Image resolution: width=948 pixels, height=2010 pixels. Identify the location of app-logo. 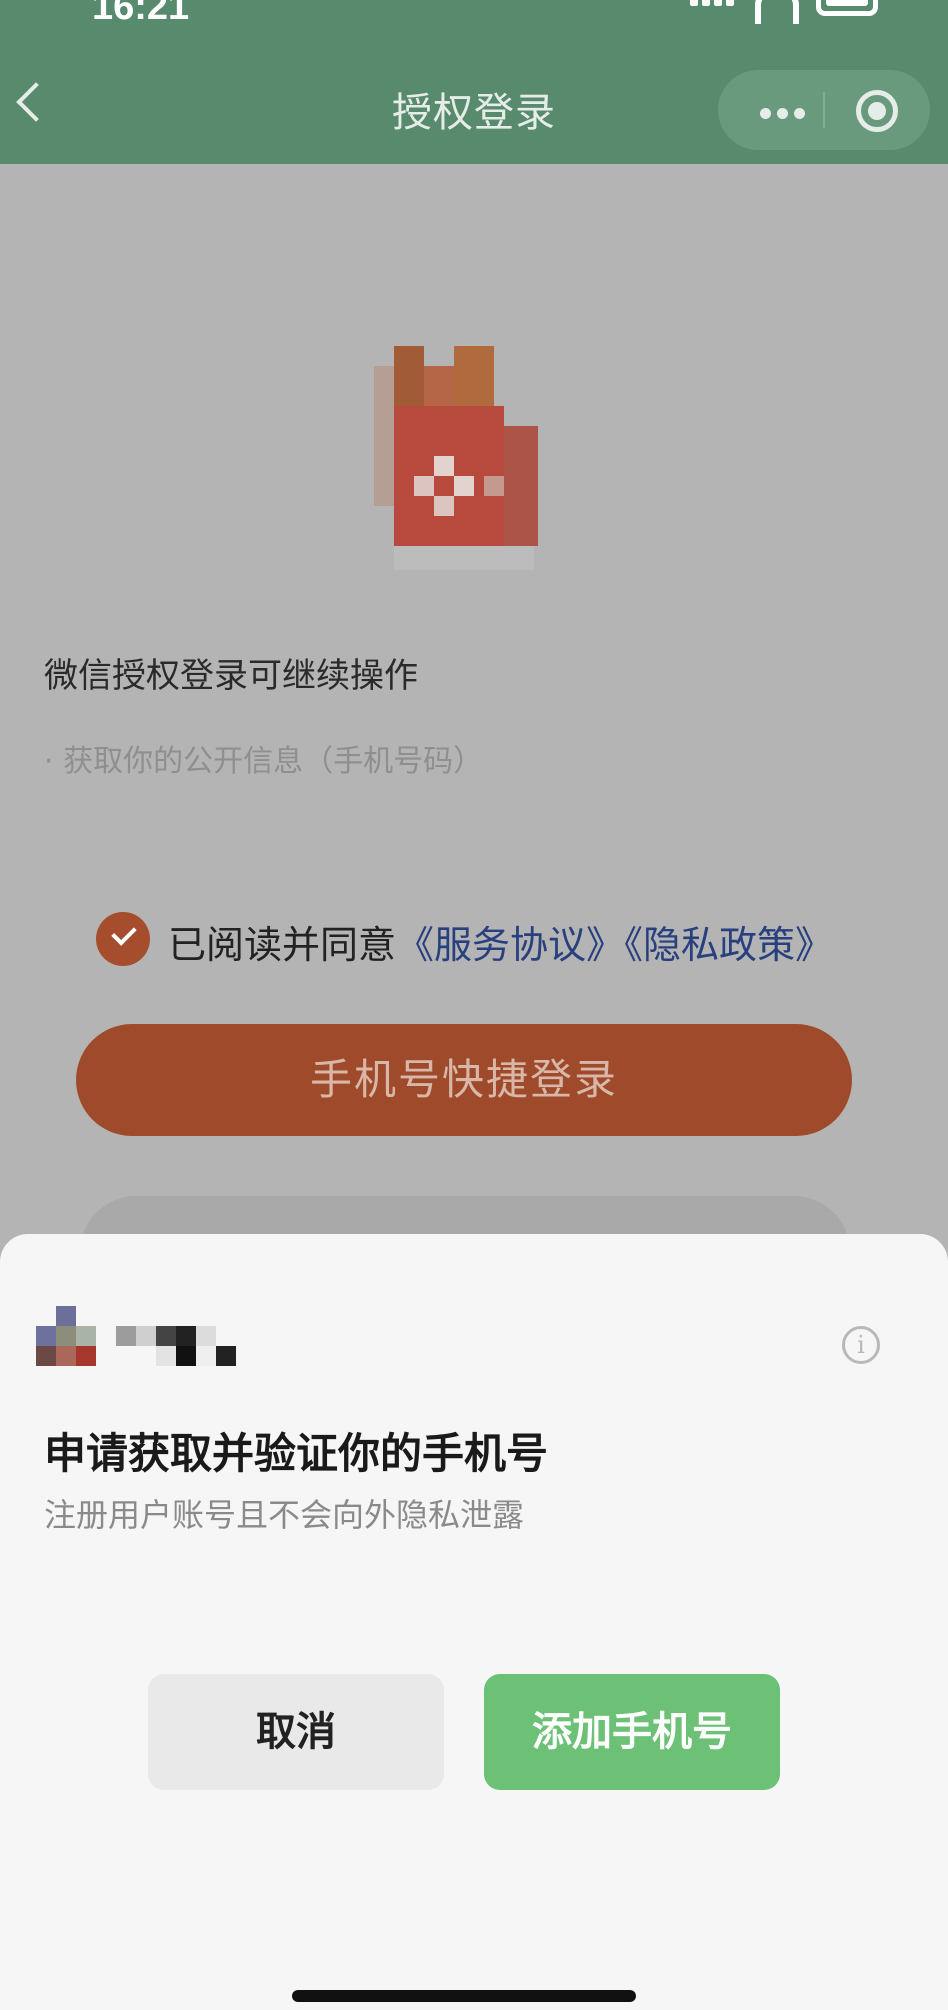
(456, 466).